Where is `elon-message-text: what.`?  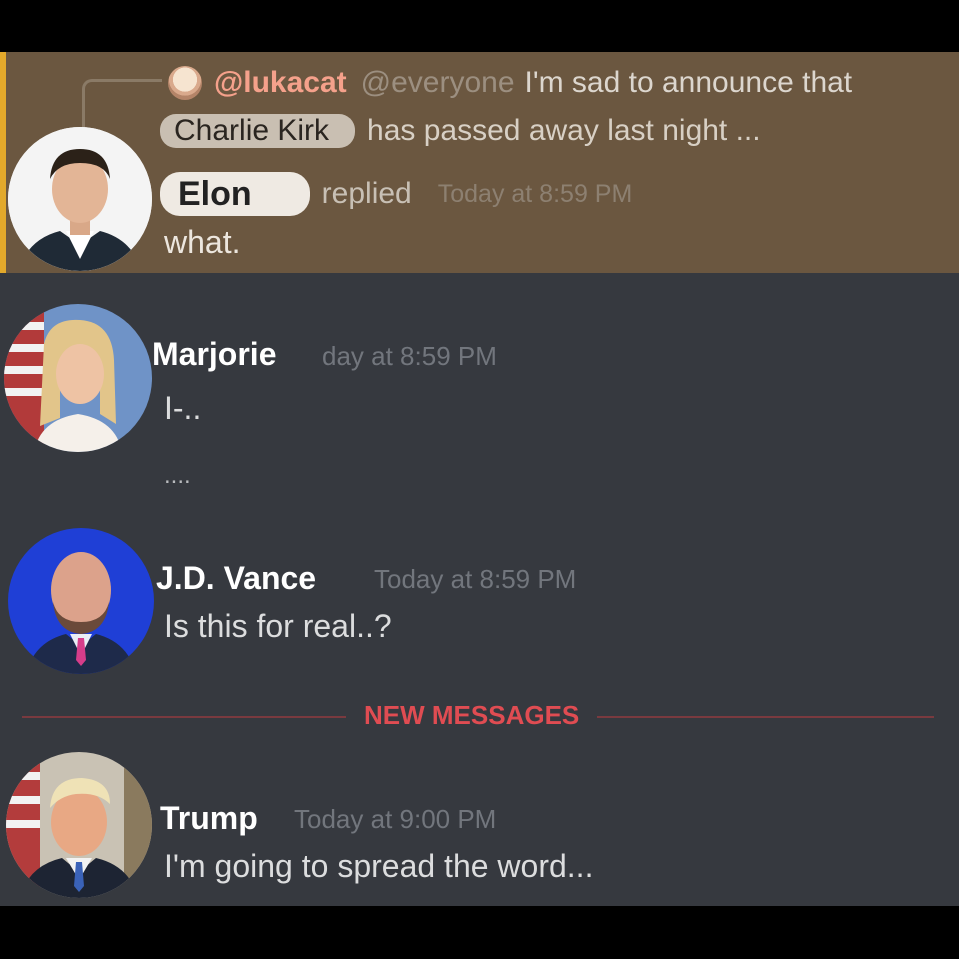
elon-message-text: what. is located at coordinates (202, 242).